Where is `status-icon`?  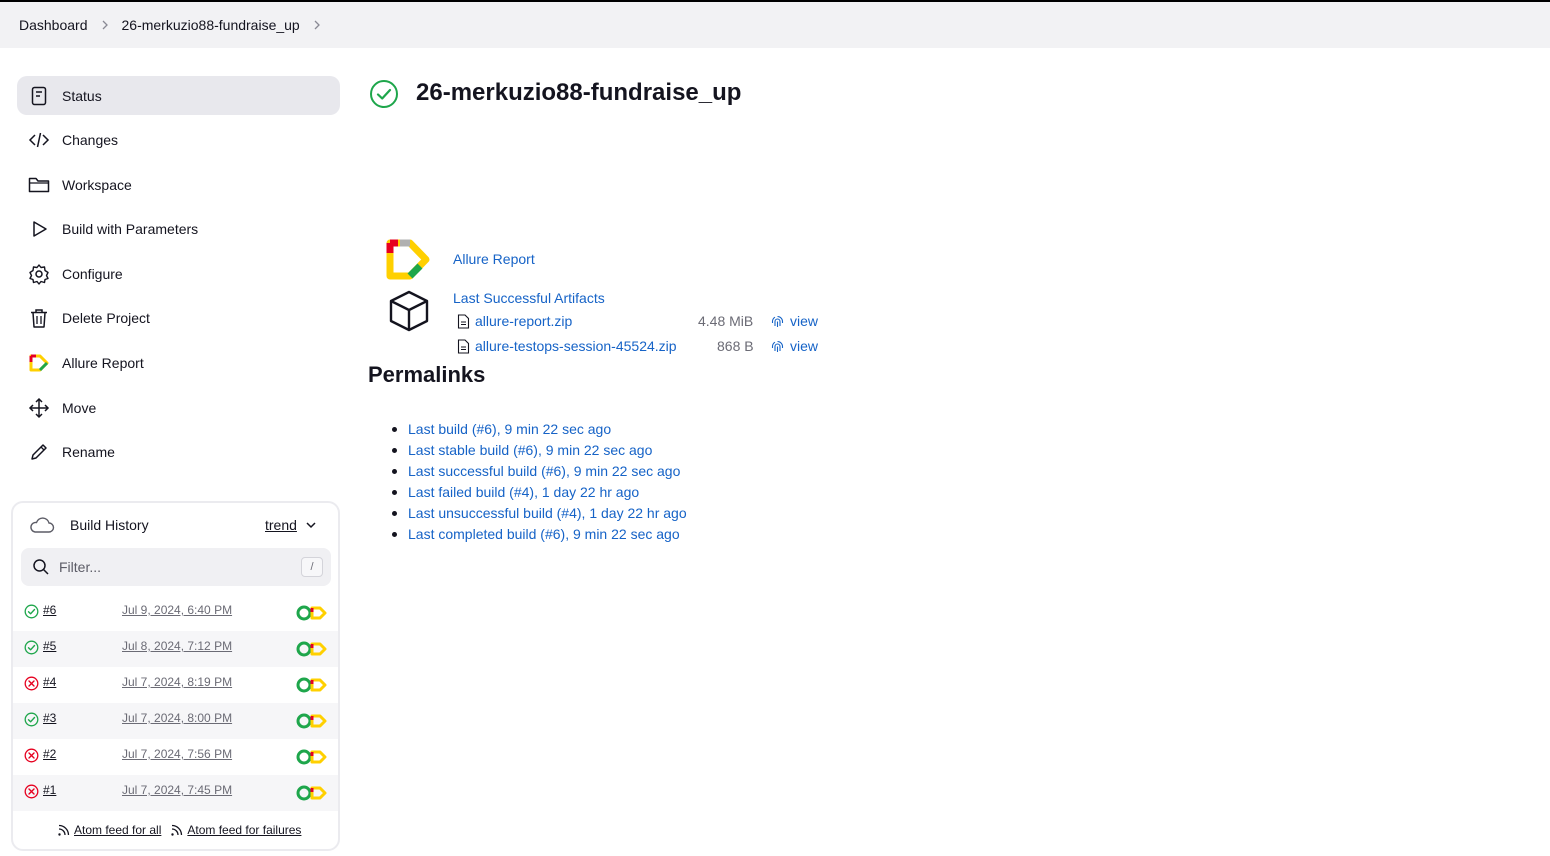 status-icon is located at coordinates (39, 96).